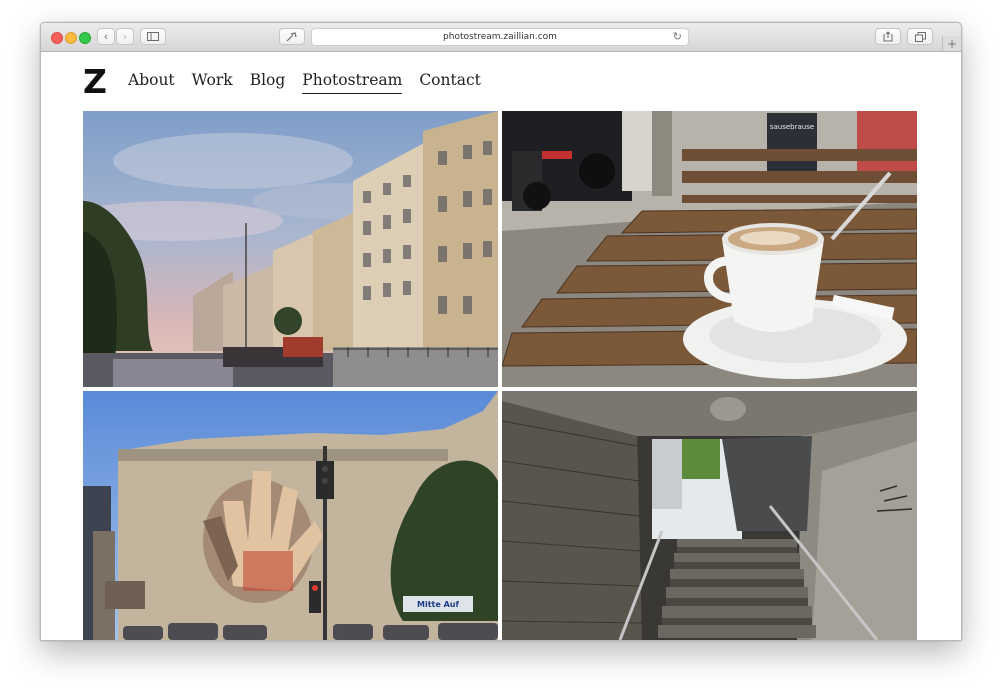 Image resolution: width=1000 pixels, height=697 pixels. I want to click on forward-button: ›, so click(125, 36).